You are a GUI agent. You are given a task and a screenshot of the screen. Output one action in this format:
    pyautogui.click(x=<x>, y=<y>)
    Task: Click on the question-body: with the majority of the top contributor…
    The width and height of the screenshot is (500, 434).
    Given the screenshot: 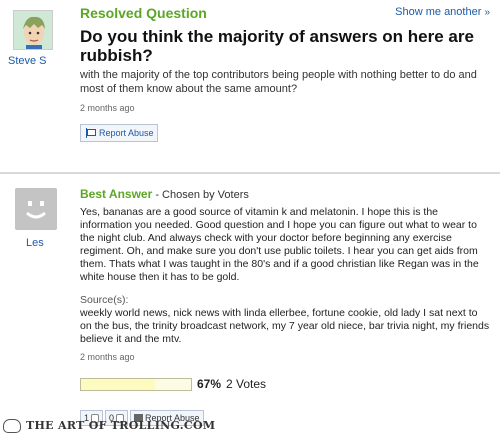 What is the action you would take?
    pyautogui.click(x=278, y=82)
    